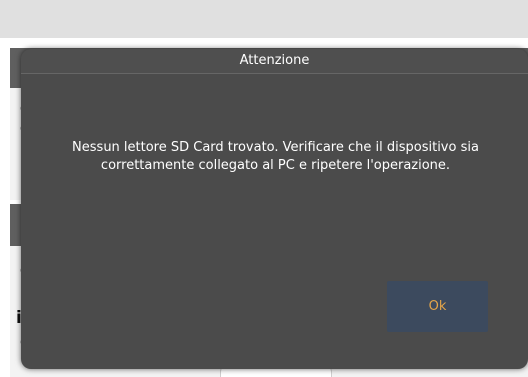  I want to click on dialog-title: Attenzione, so click(274, 61).